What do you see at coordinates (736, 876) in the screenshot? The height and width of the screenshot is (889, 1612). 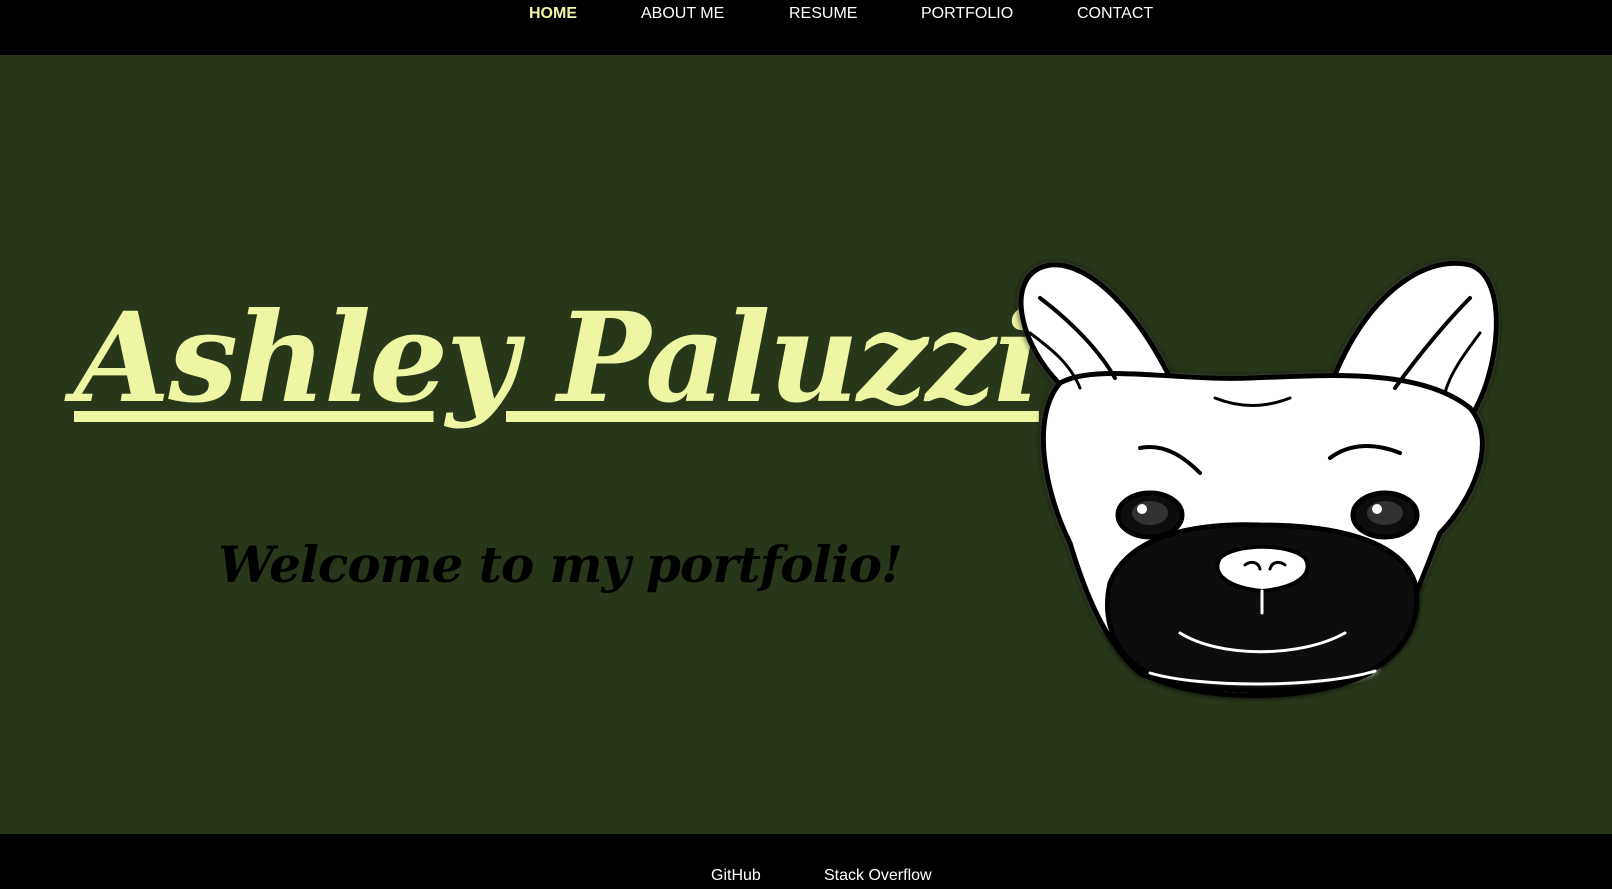 I see `footer-github-link: GitHub` at bounding box center [736, 876].